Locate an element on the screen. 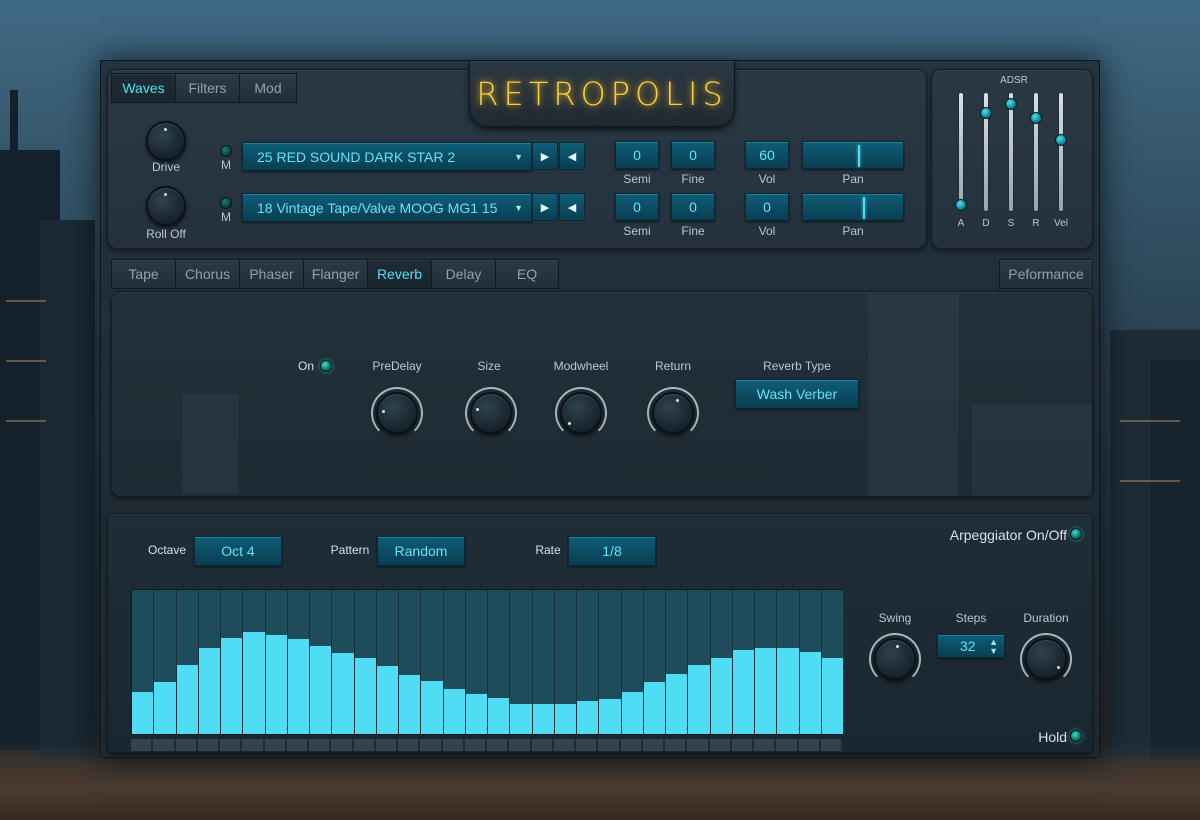  osc2-vol-field: 0 is located at coordinates (767, 207).